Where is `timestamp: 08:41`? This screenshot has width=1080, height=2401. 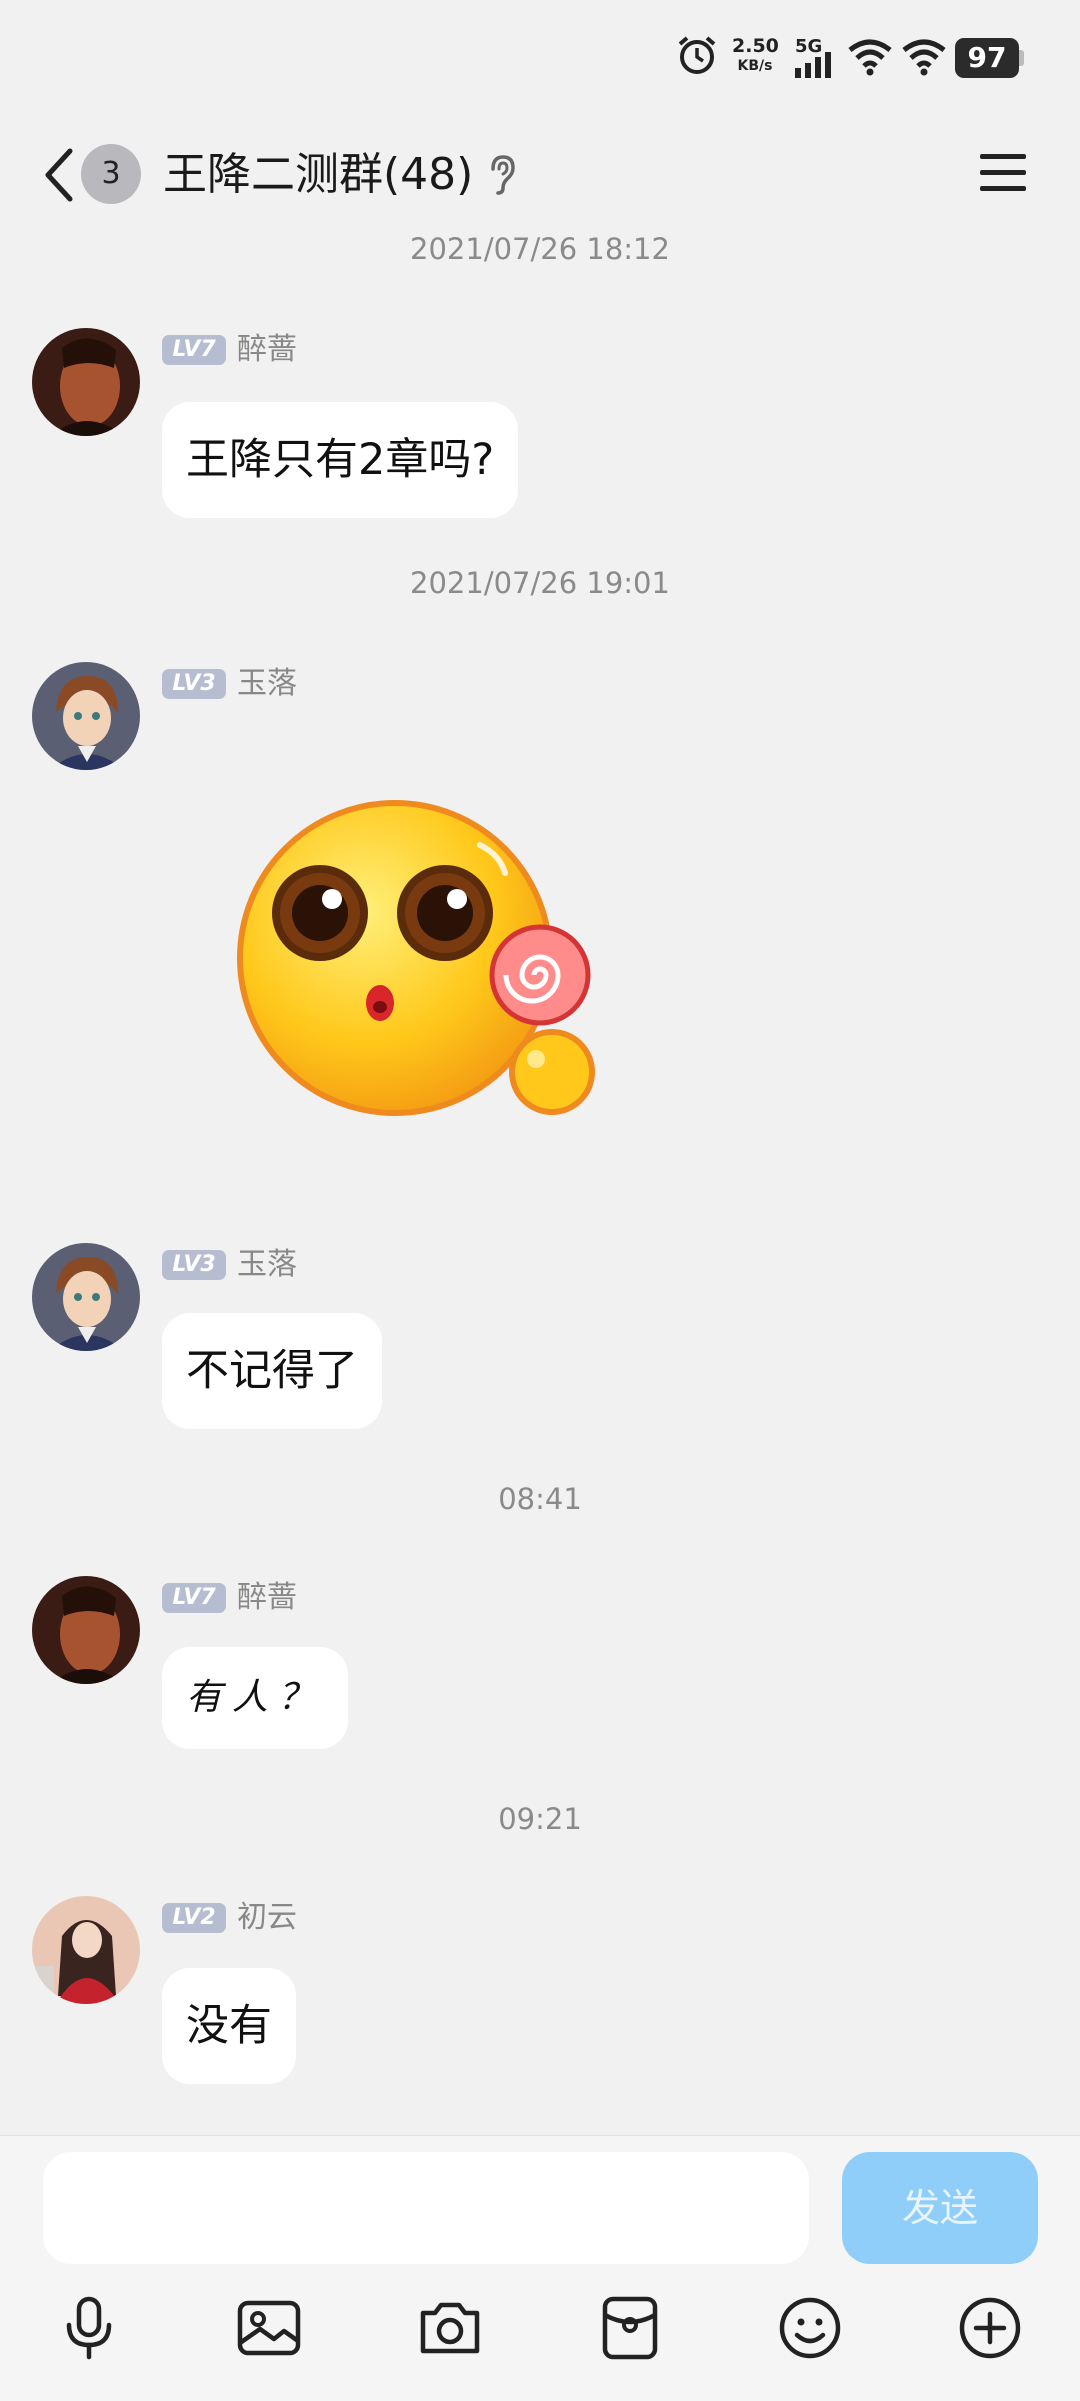
timestamp: 08:41 is located at coordinates (540, 1499).